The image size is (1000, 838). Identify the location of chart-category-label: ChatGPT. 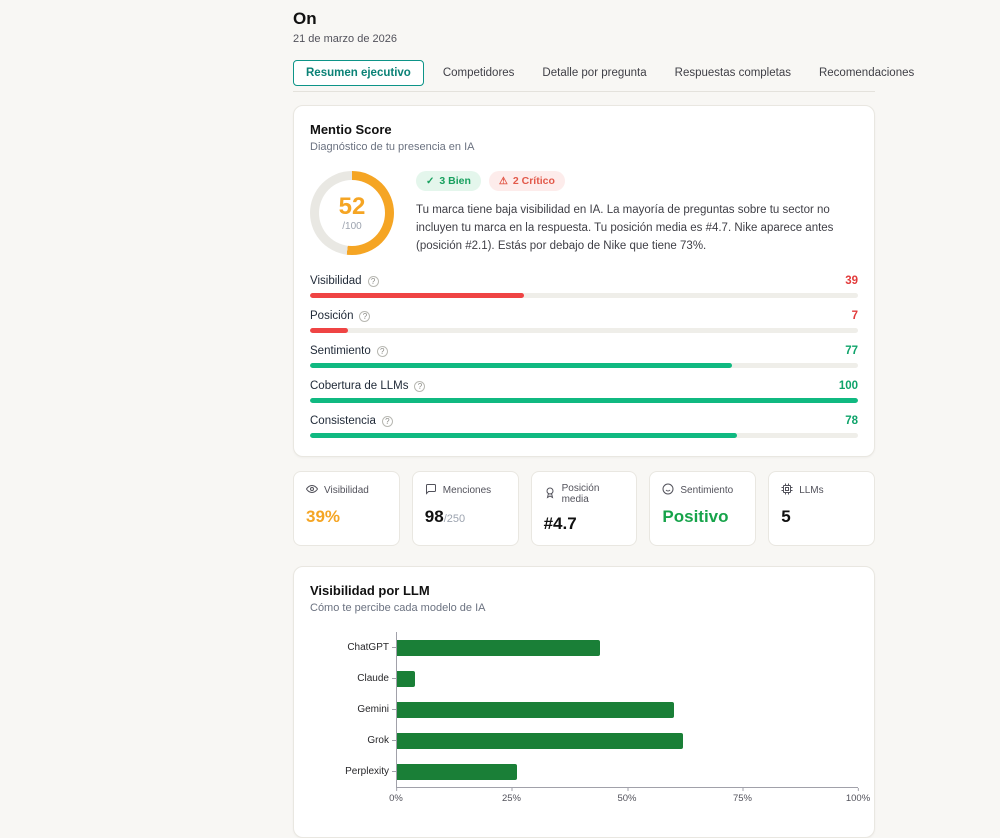
(368, 648).